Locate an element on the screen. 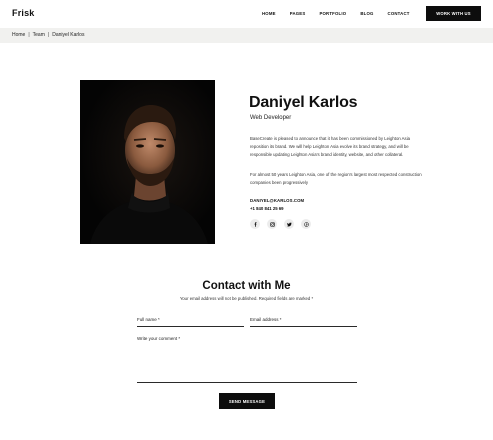  nav-item-contact: CONTACT is located at coordinates (399, 13).